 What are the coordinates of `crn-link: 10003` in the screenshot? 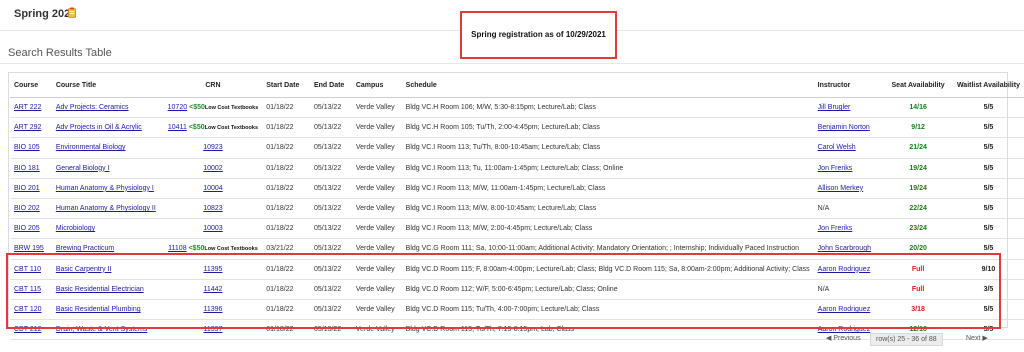 It's located at (212, 228).